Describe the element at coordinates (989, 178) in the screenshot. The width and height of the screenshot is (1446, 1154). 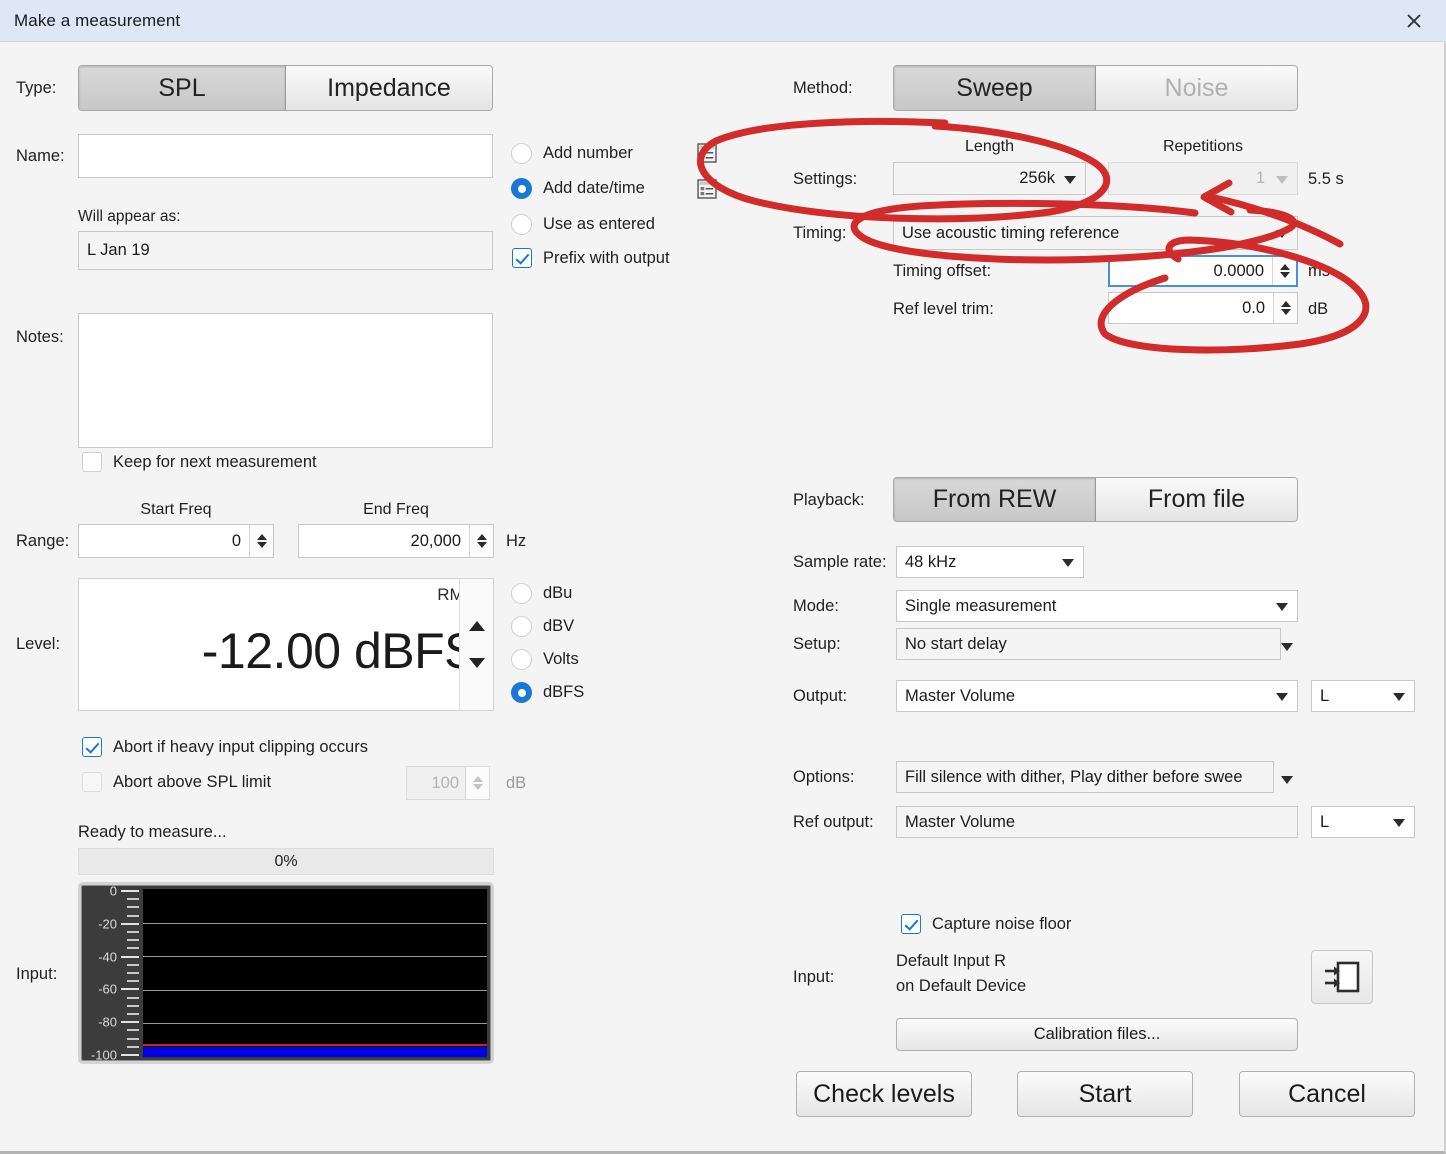
I see `sweep-length-combo: 256k` at that location.